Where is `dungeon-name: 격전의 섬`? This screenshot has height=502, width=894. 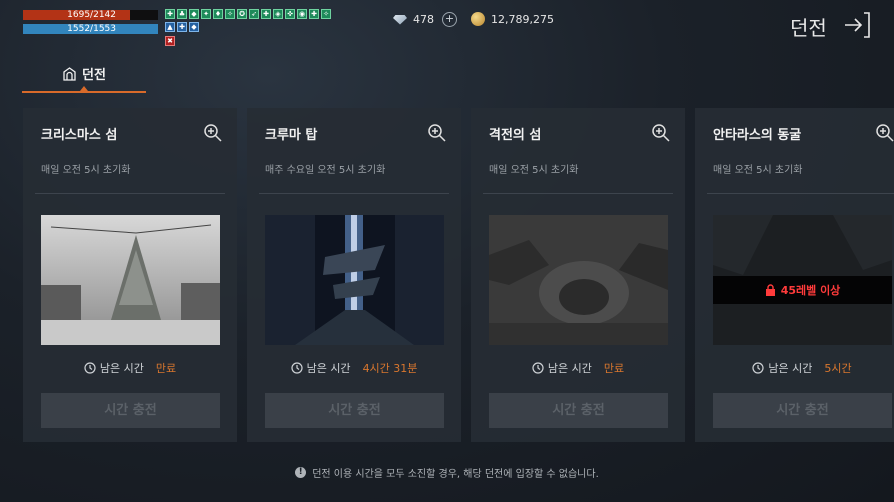
dungeon-name: 격전의 섬 is located at coordinates (515, 135).